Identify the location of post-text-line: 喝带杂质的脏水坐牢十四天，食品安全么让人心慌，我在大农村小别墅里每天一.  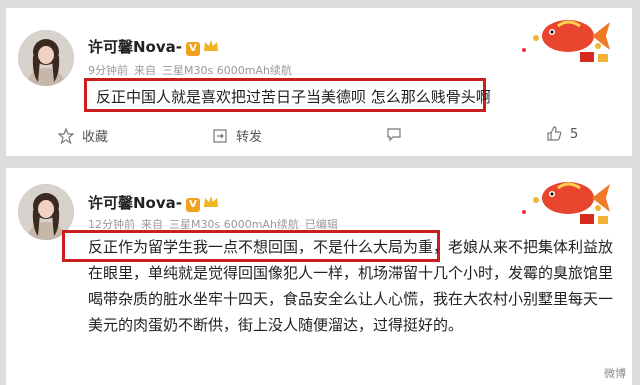
(351, 299).